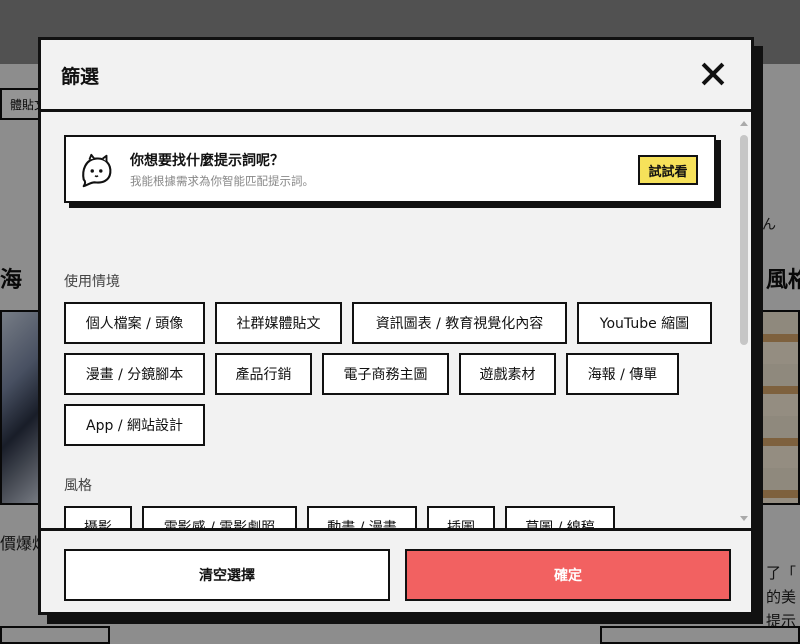 The height and width of the screenshot is (644, 800). I want to click on chip-photography: 攝影, so click(98, 517).